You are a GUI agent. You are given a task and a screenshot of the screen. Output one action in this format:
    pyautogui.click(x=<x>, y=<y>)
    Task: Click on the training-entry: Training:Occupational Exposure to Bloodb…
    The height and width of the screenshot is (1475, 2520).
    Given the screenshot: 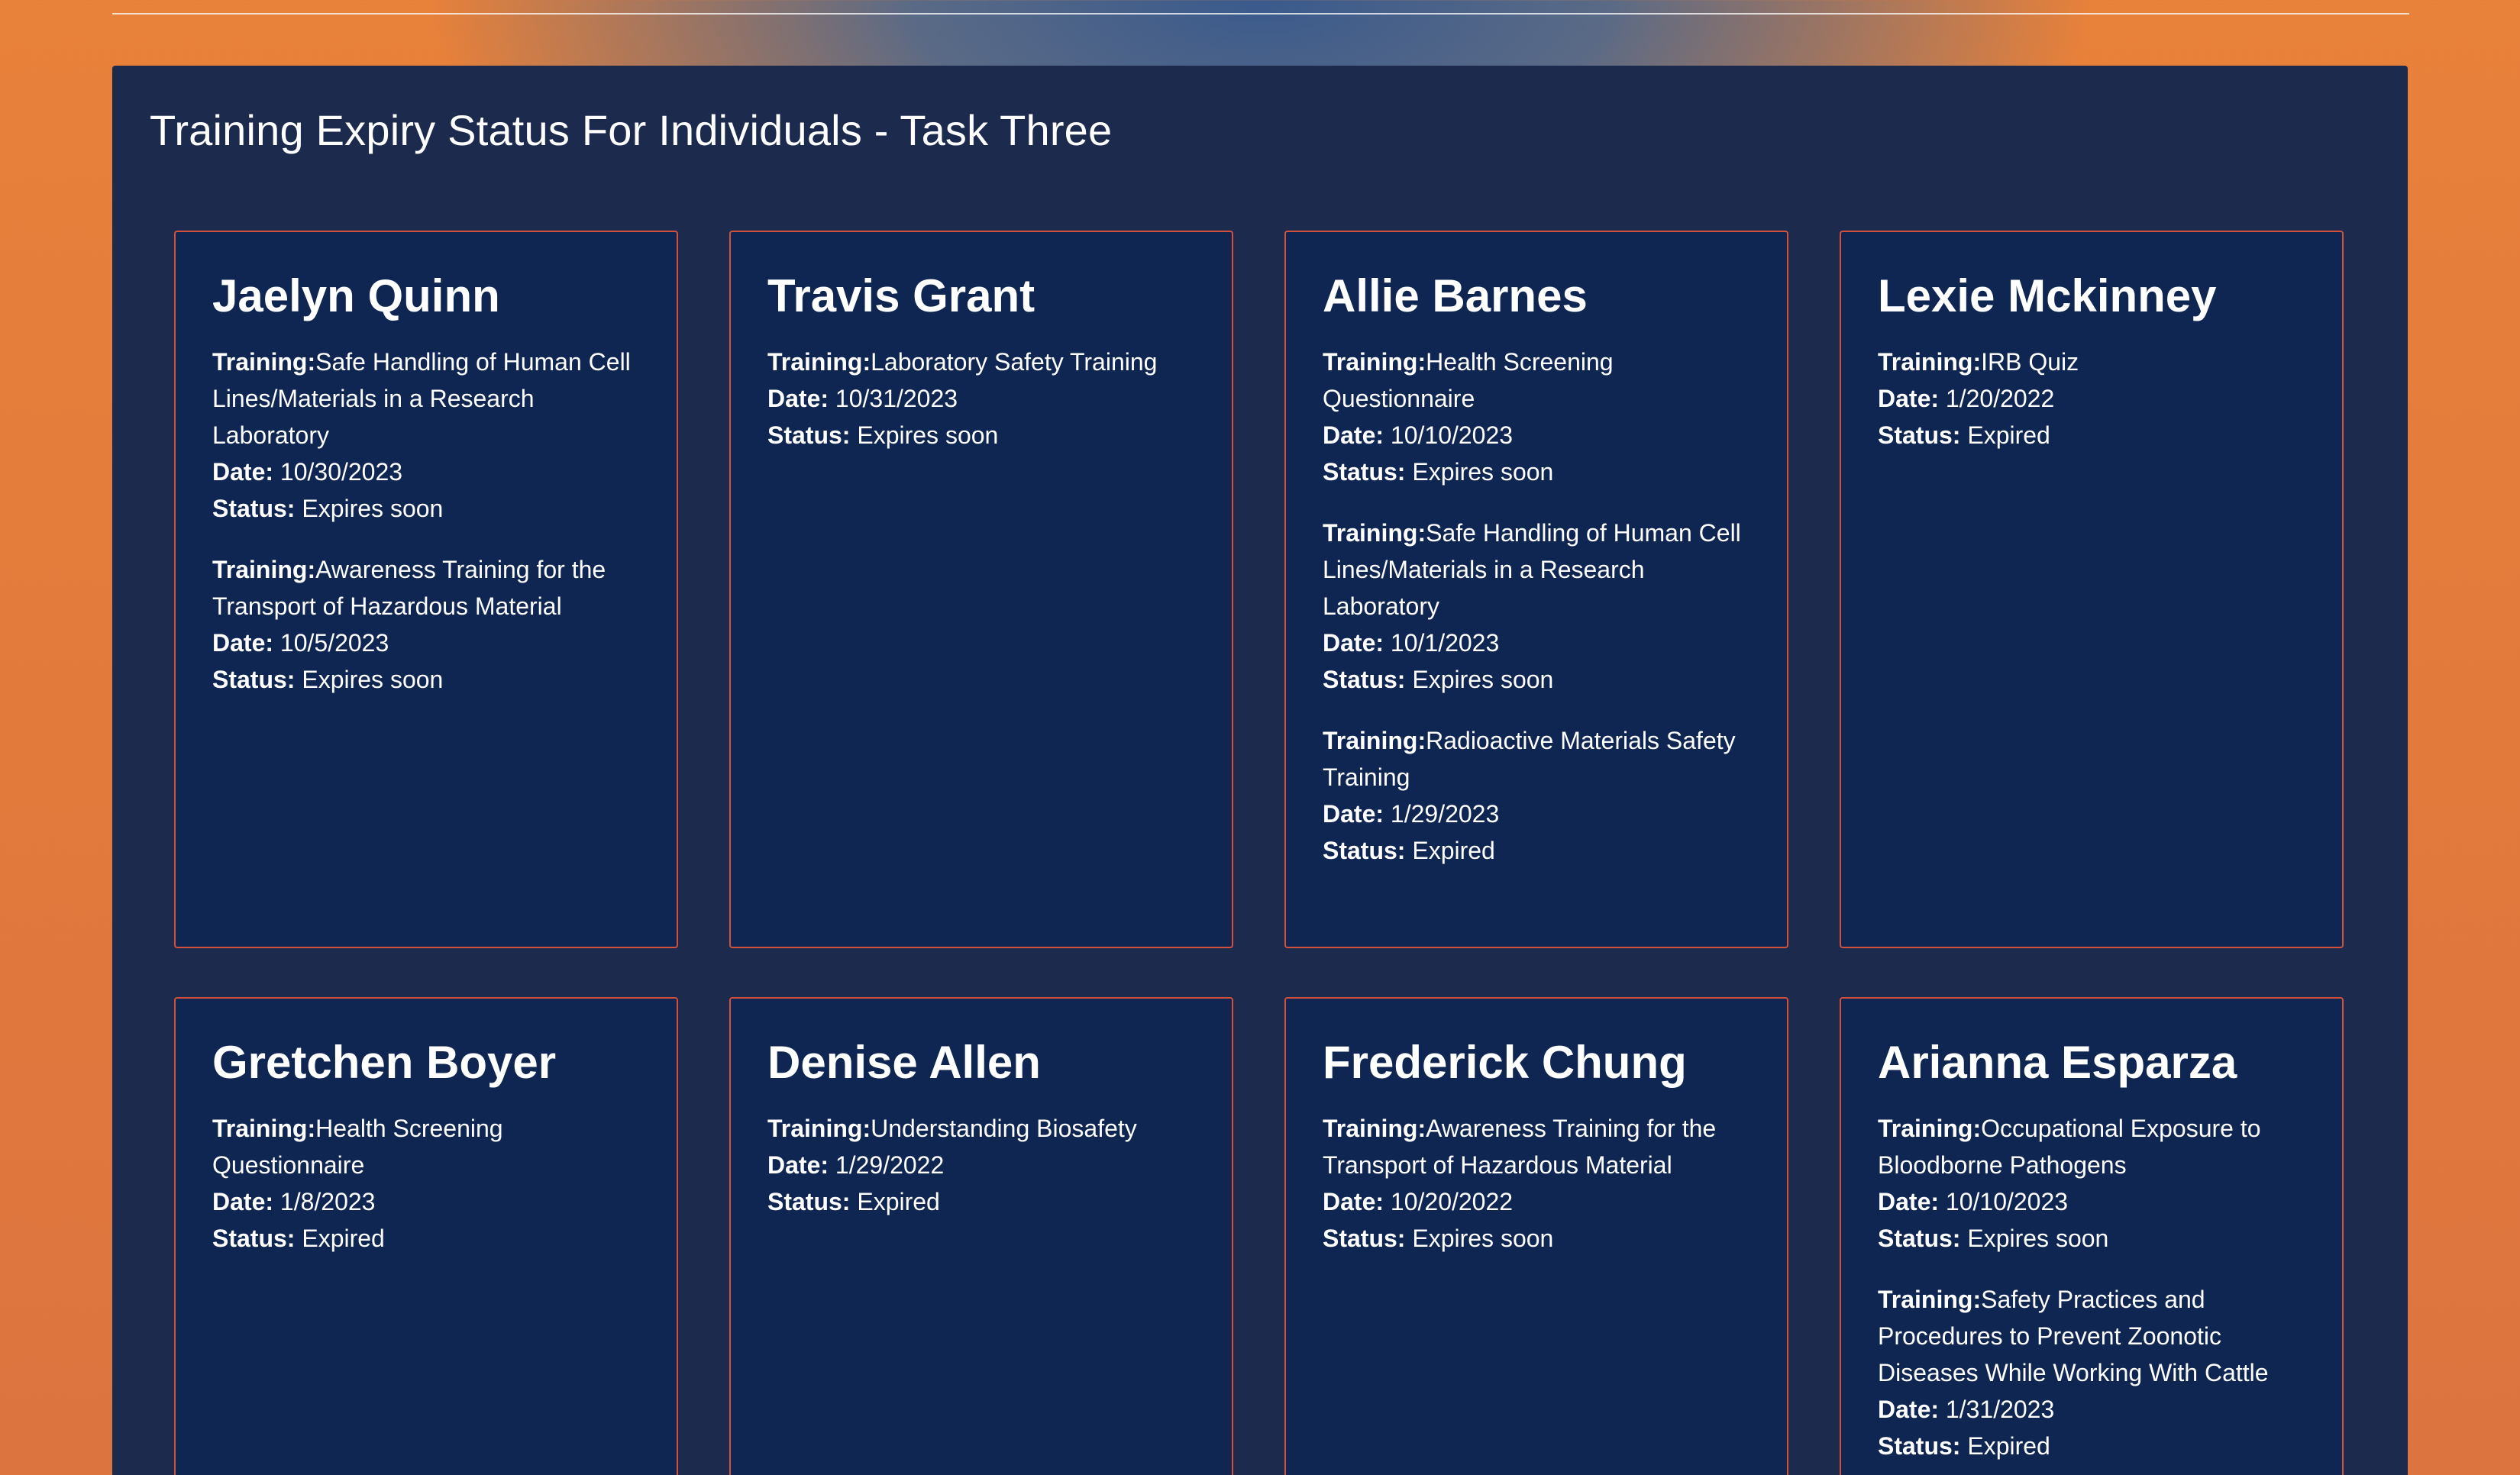 What is the action you would take?
    pyautogui.click(x=2091, y=1183)
    